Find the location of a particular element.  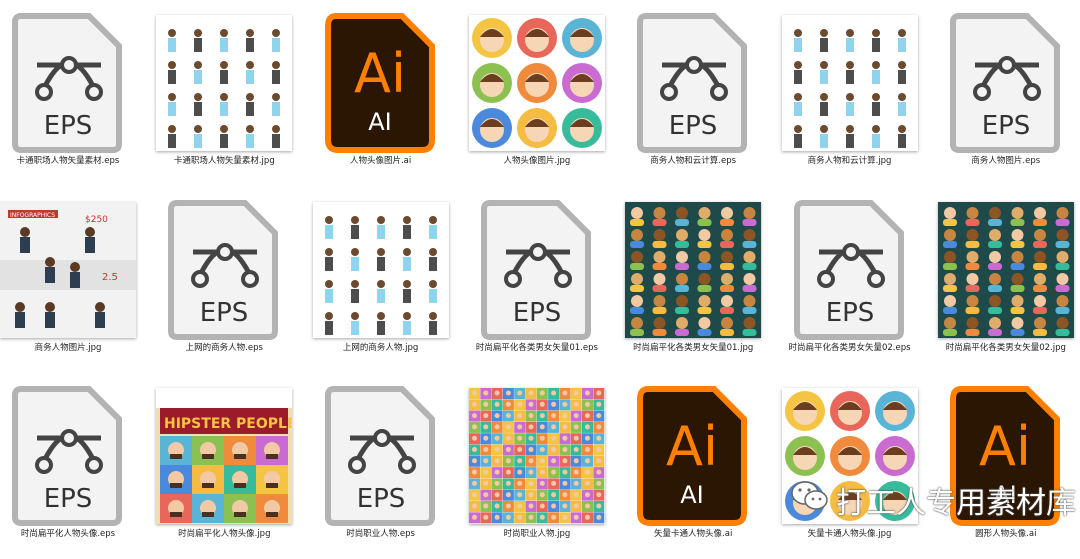

svg-text: 2.5 is located at coordinates (110, 277).